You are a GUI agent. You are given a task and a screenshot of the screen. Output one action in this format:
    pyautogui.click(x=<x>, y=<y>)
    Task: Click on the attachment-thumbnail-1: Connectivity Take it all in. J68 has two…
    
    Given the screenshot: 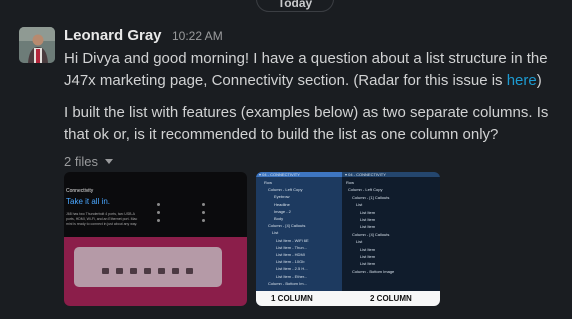 What is the action you would take?
    pyautogui.click(x=155, y=239)
    